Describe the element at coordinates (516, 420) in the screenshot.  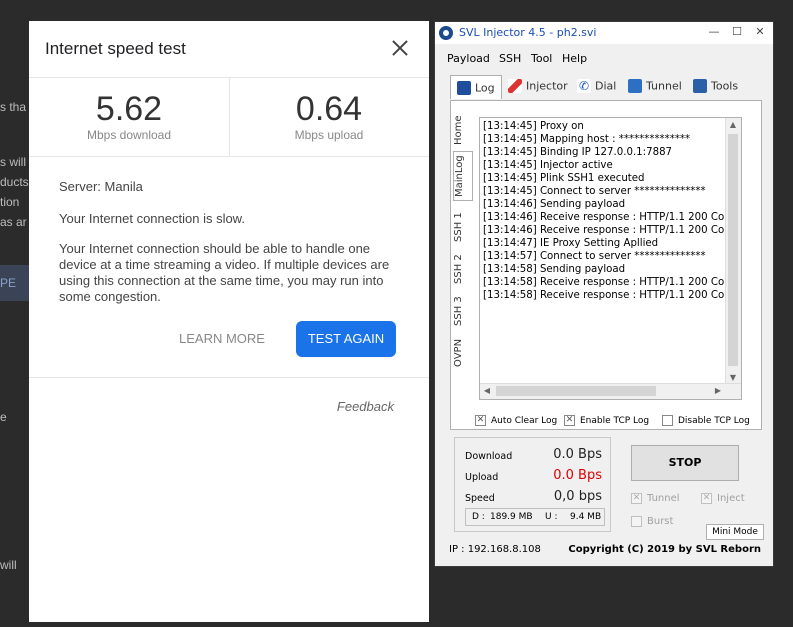
I see `auto-clear-log-checkbox: ✕ Auto Clear Log` at that location.